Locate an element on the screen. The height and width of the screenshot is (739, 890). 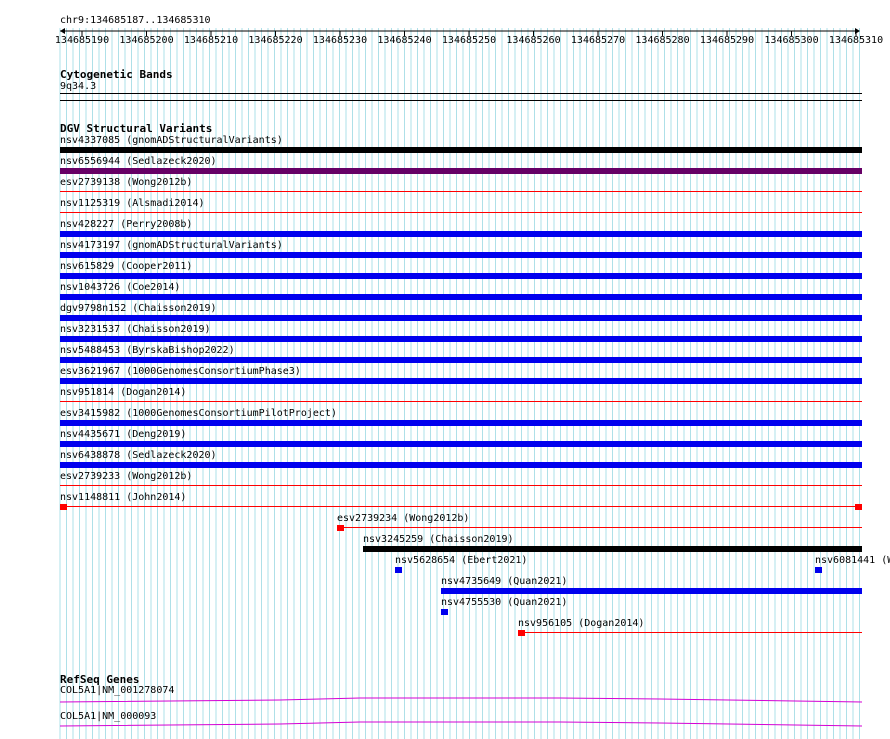
variant-label: nsv4173197 (gnomADStructuralVariants) is located at coordinates (171, 246).